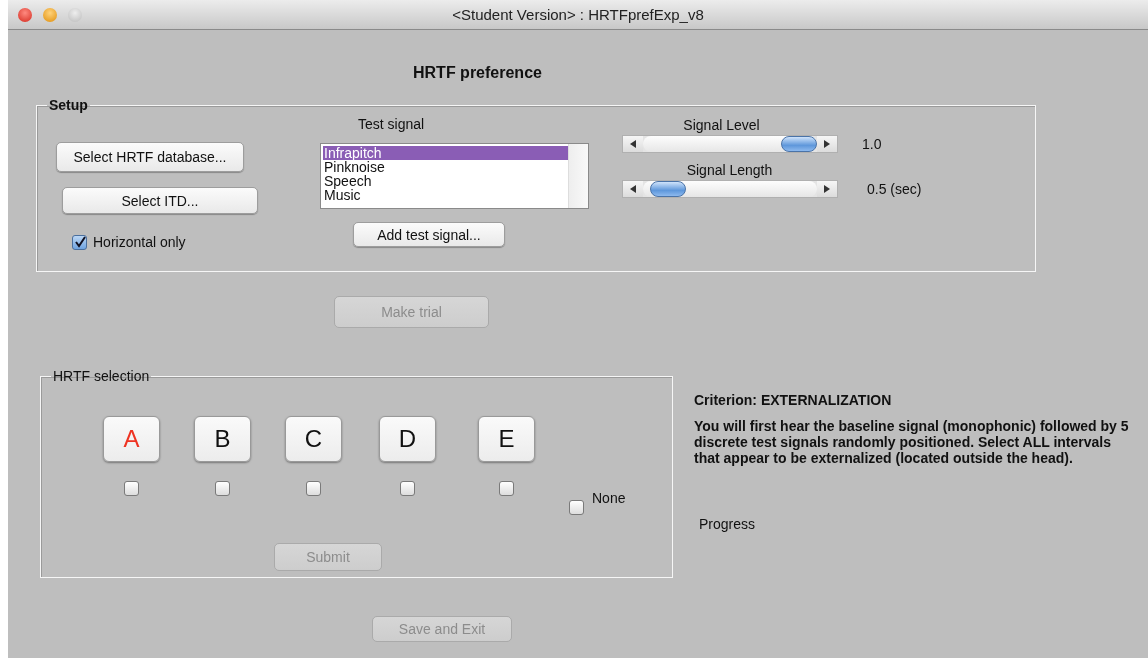  Describe the element at coordinates (139, 242) in the screenshot. I see `checkbox-label: Horizontal only` at that location.